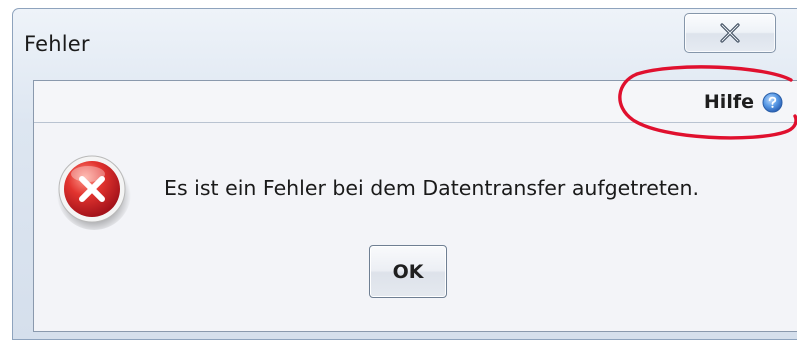 The height and width of the screenshot is (340, 797). I want to click on error-icon, so click(94, 192).